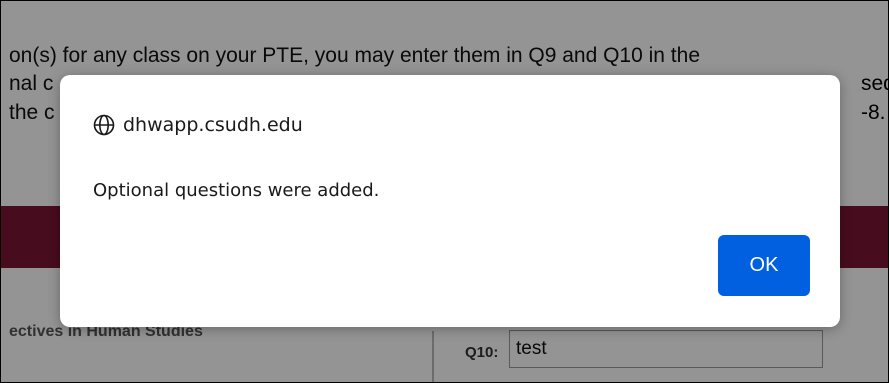 Image resolution: width=889 pixels, height=383 pixels. I want to click on ok-button: OK, so click(764, 265).